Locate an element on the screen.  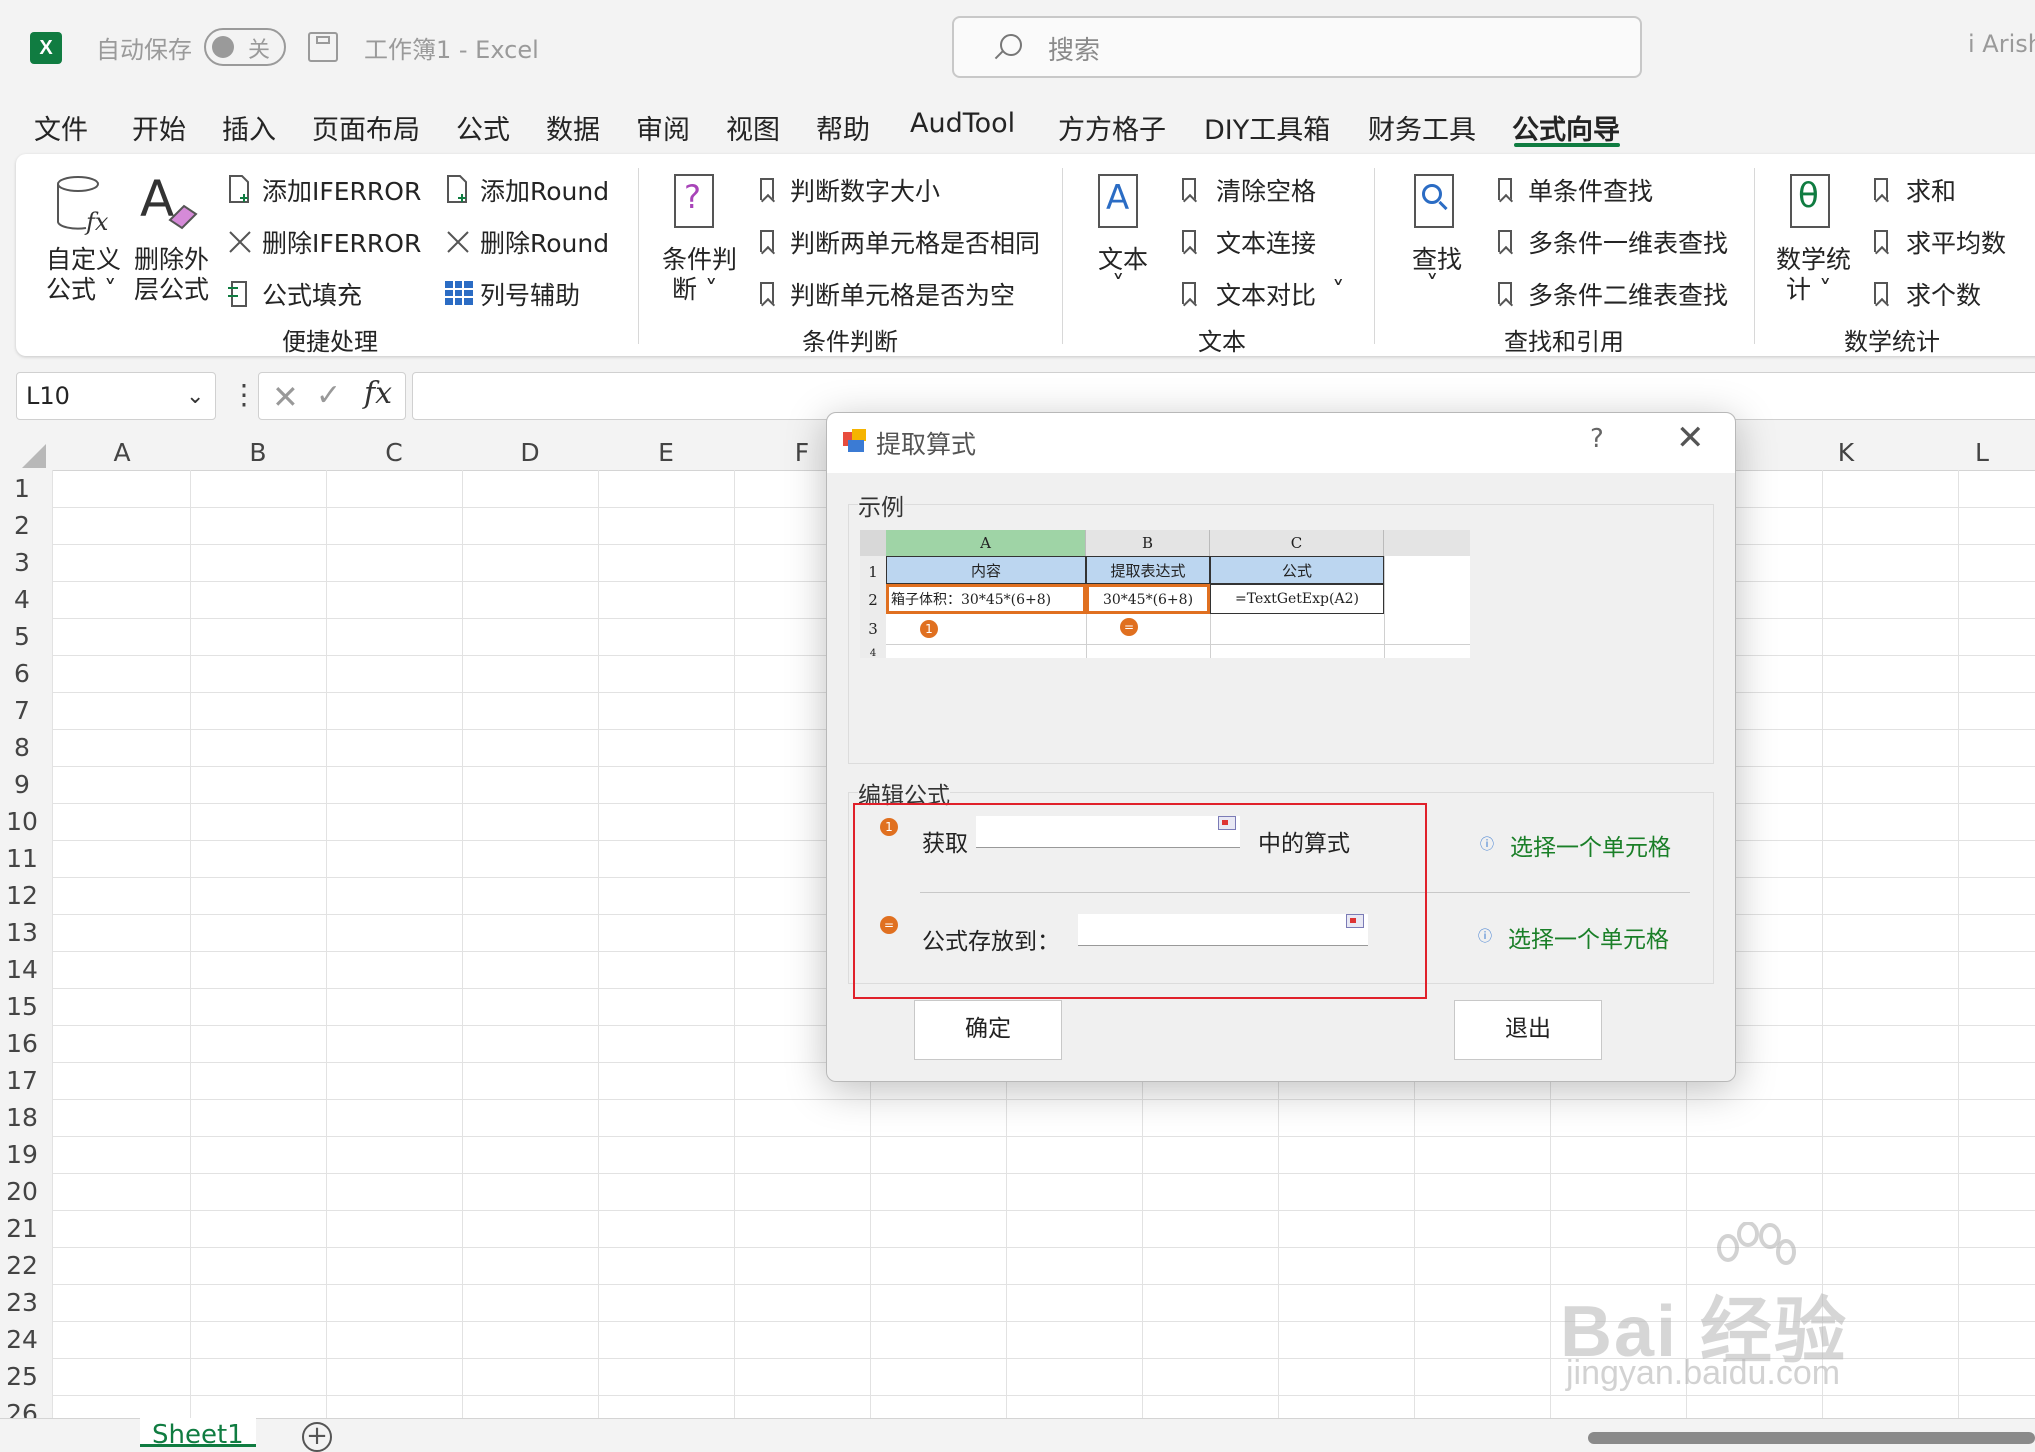
active-tab-indicator is located at coordinates (1567, 145).